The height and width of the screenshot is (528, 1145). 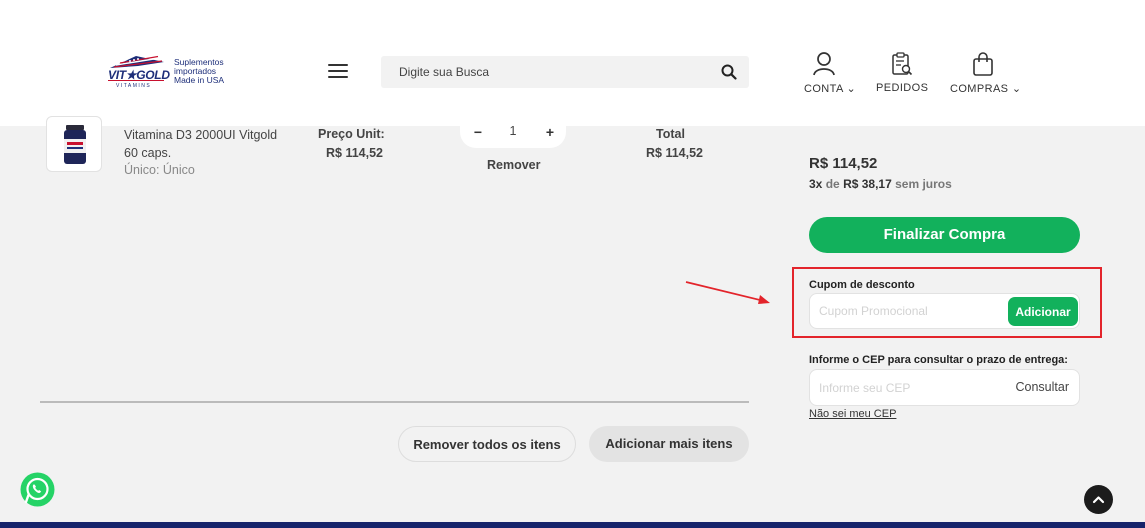 I want to click on remove-item-button: Remover, so click(x=514, y=165).